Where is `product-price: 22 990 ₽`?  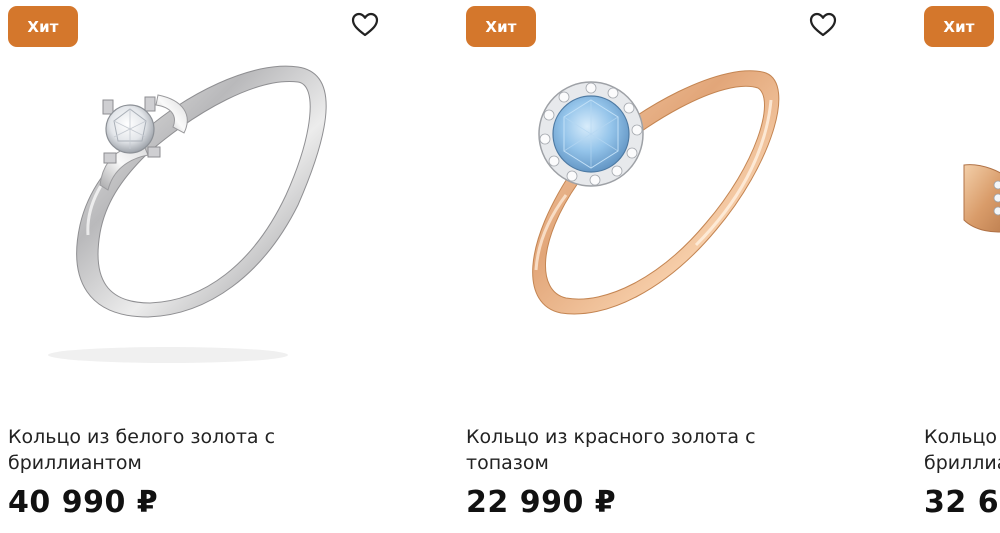 product-price: 22 990 ₽ is located at coordinates (541, 502).